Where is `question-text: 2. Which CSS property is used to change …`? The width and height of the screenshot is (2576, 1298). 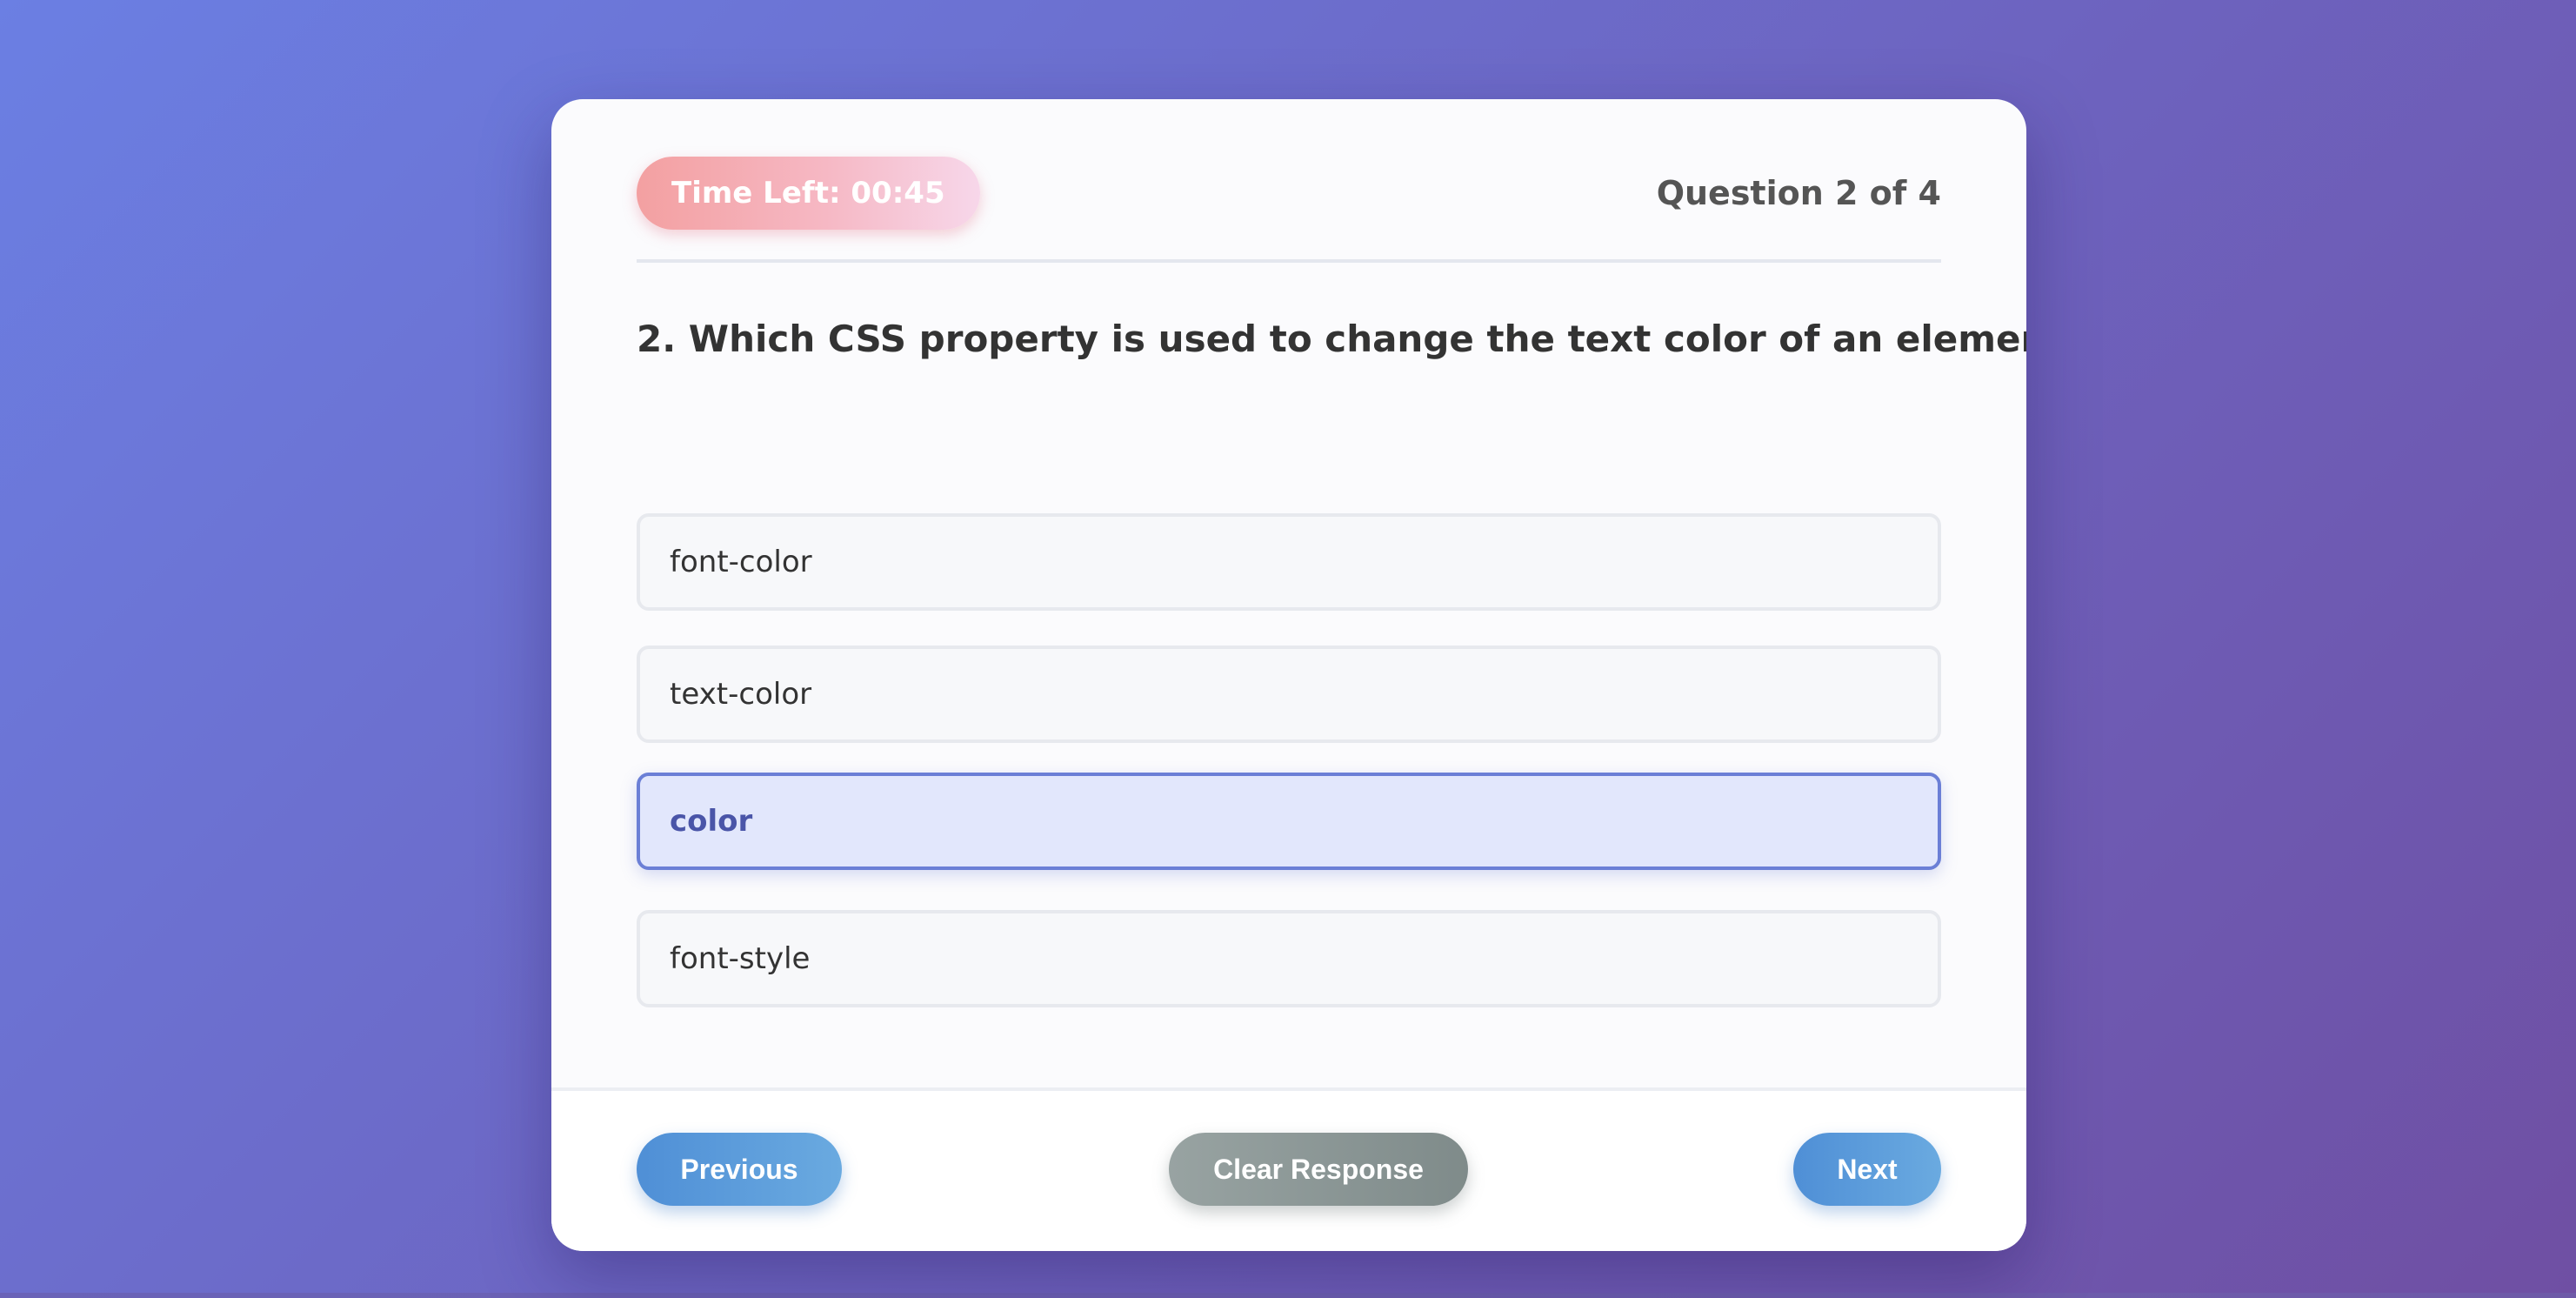
question-text: 2. Which CSS property is used to change … is located at coordinates (1331, 339).